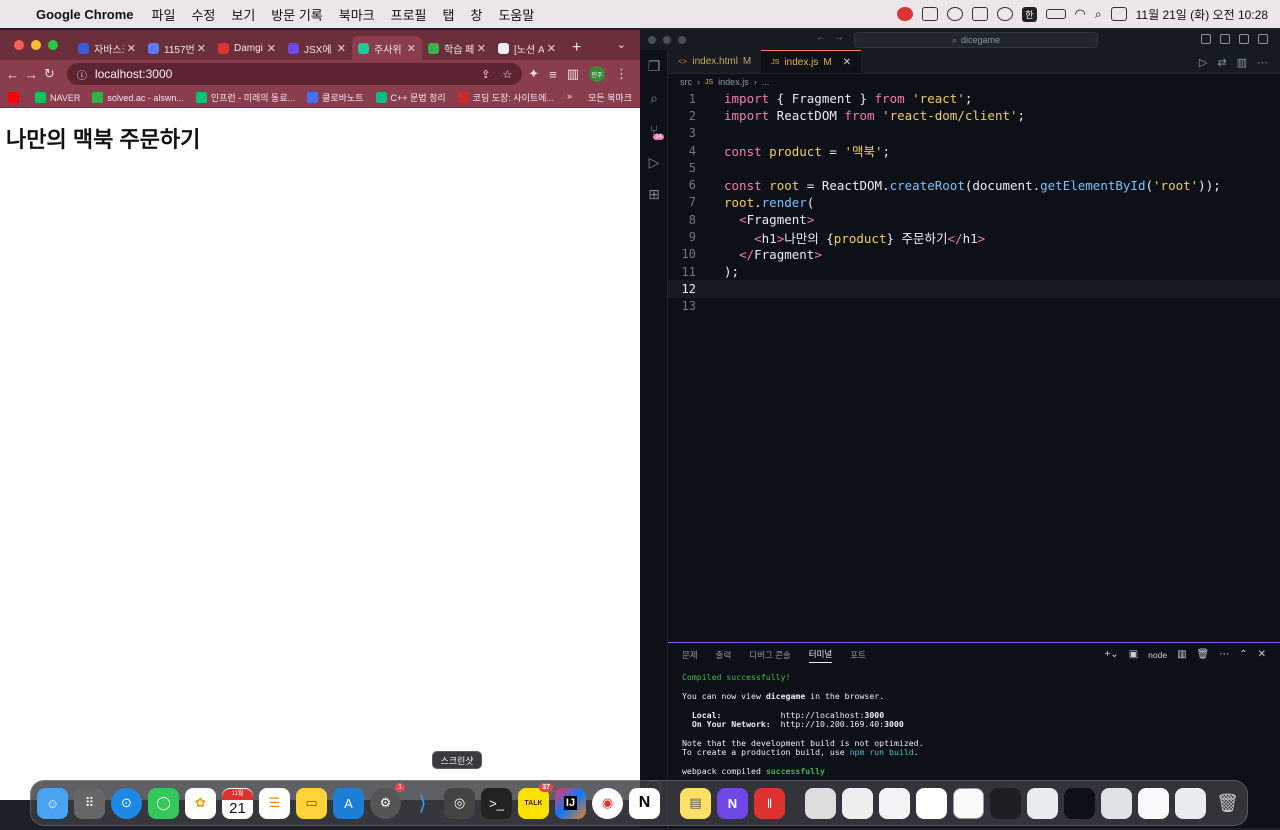 The image size is (1280, 830). What do you see at coordinates (1224, 654) in the screenshot?
I see `more-actions-icon: ⋯` at bounding box center [1224, 654].